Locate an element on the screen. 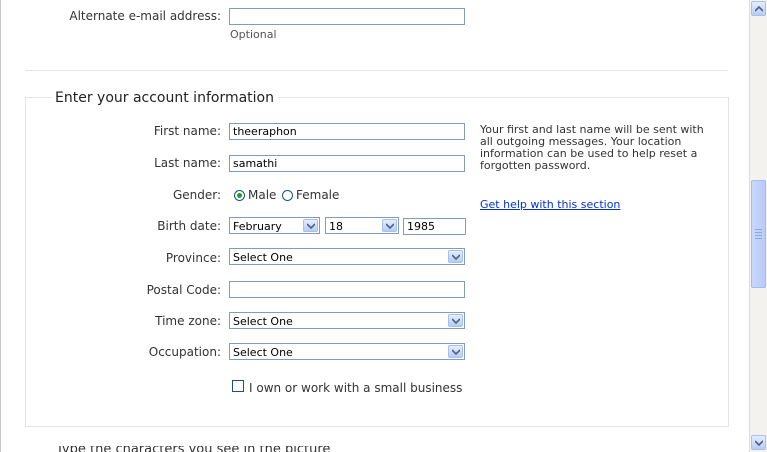 This screenshot has height=452, width=767. first-name-label: First name: is located at coordinates (187, 131).